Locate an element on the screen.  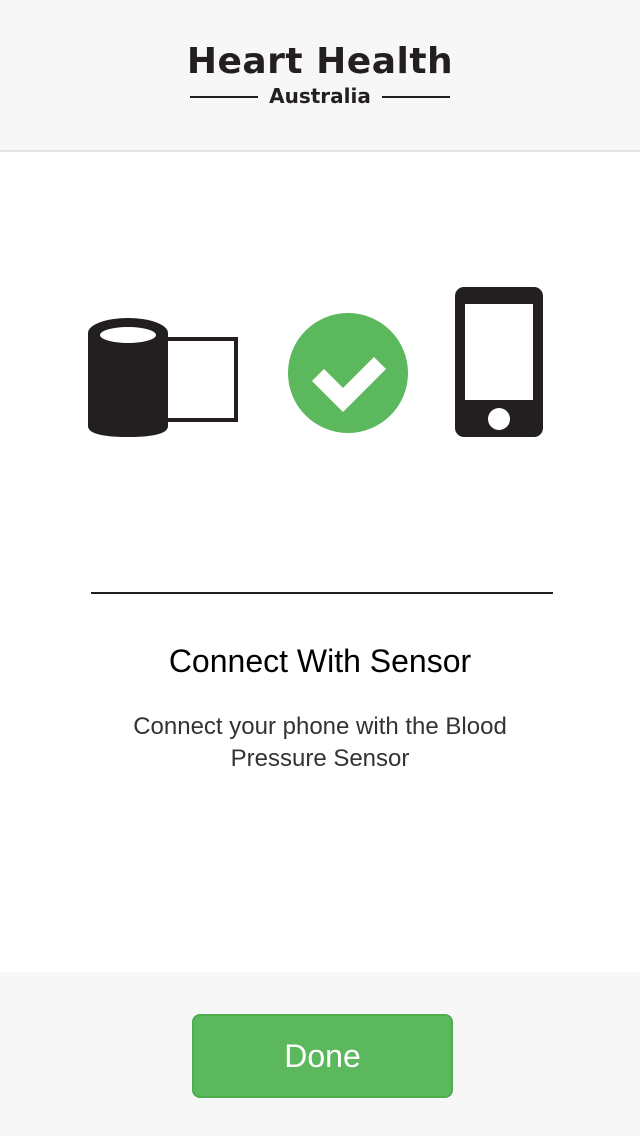
done-button: Done is located at coordinates (322, 1056).